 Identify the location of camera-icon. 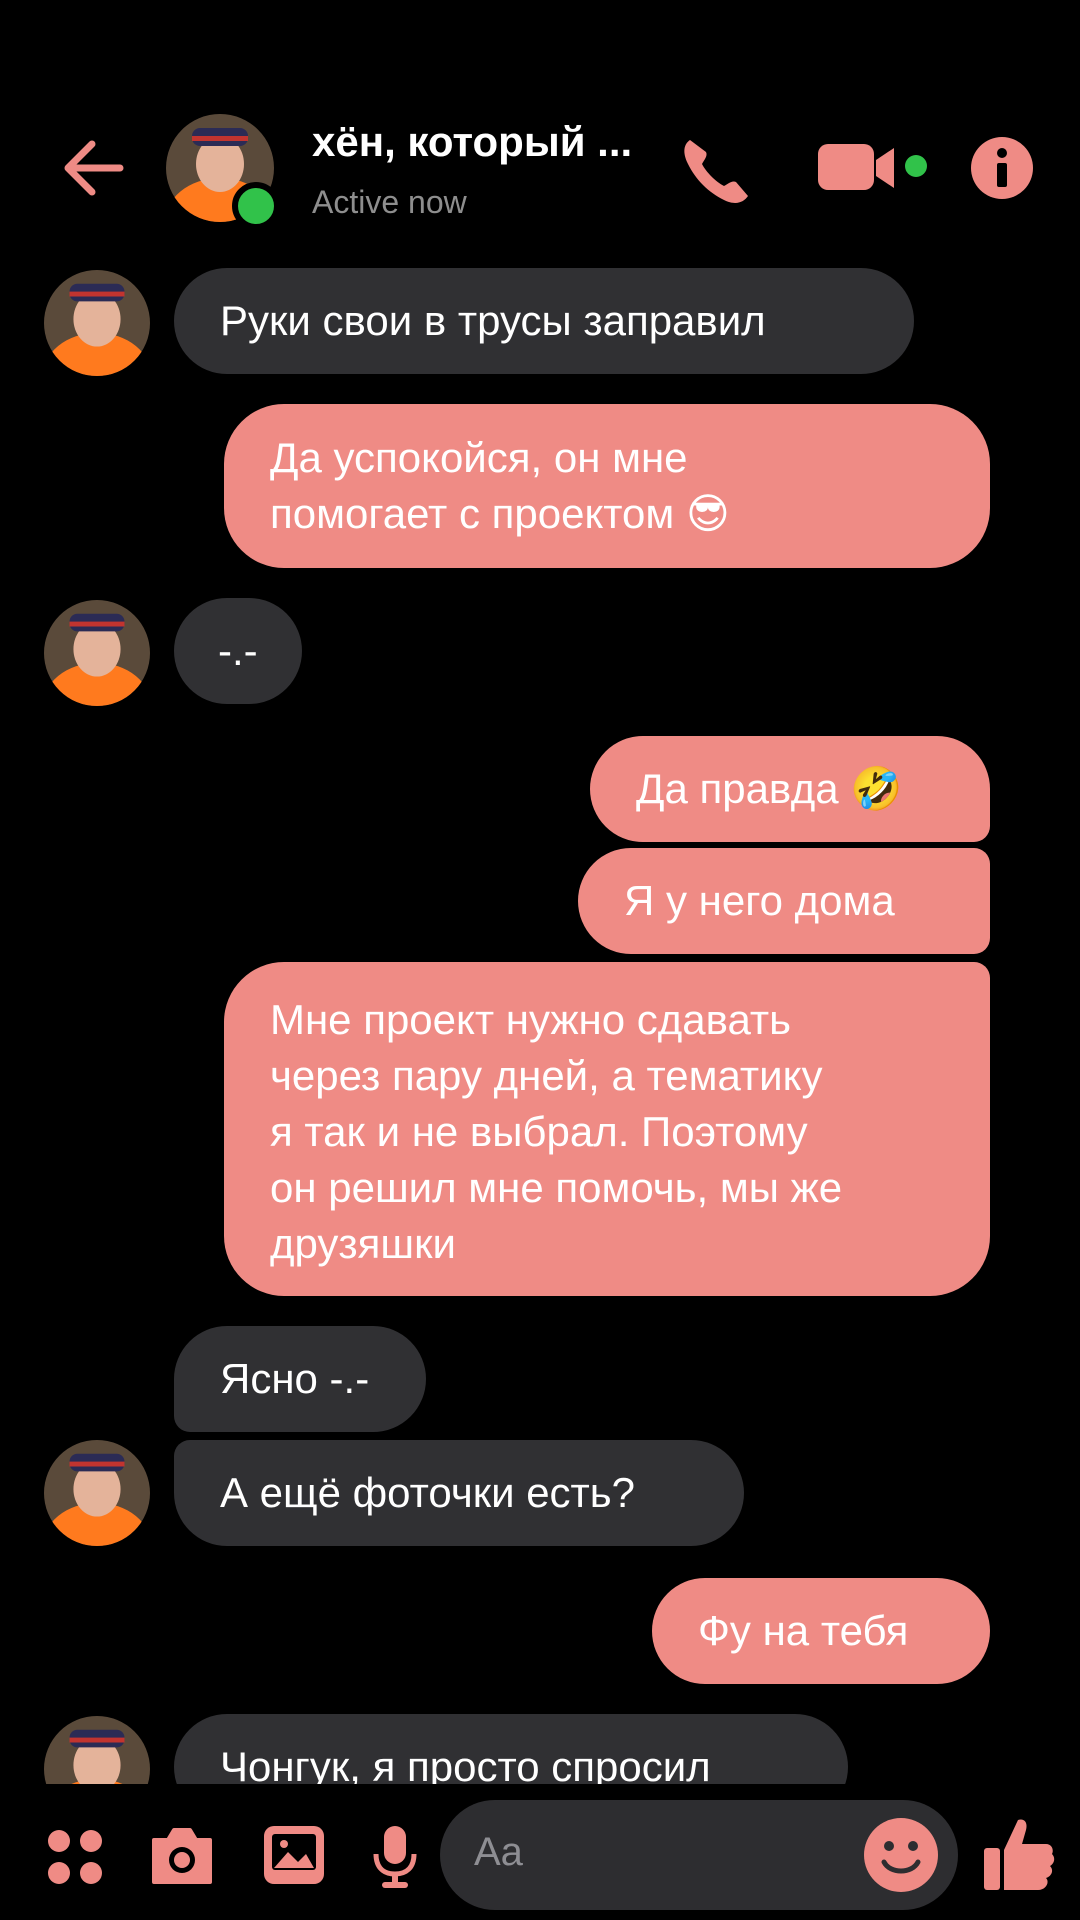
(182, 1856).